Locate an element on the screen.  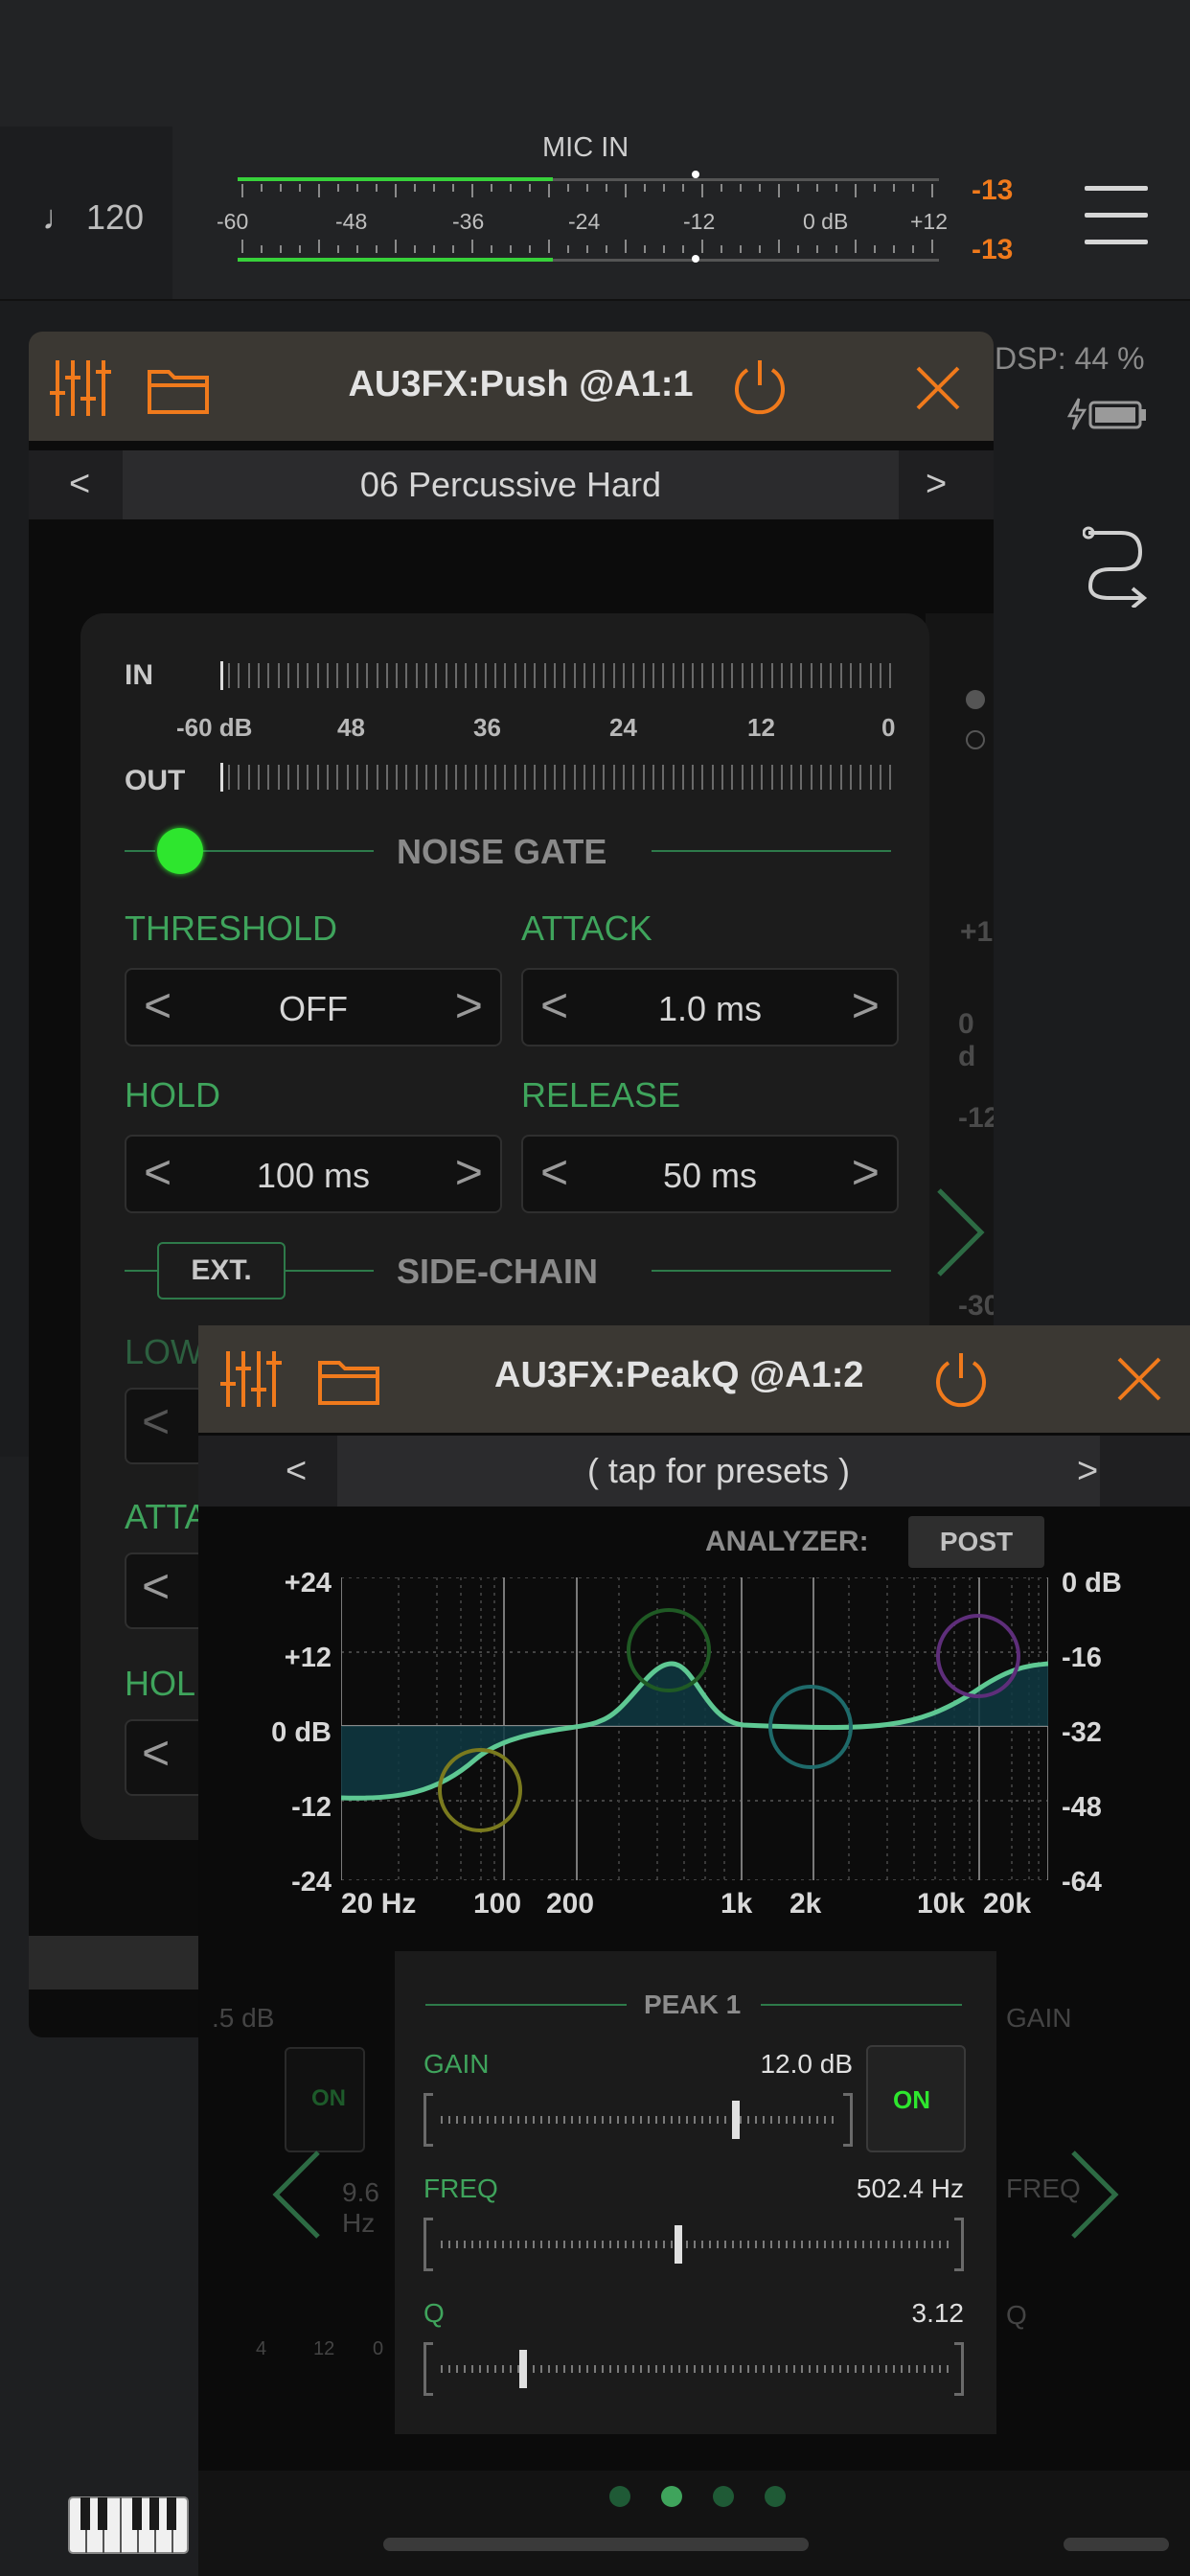
peakq-title: AU3FX:PeakQ @A1:2 is located at coordinates (679, 1375).